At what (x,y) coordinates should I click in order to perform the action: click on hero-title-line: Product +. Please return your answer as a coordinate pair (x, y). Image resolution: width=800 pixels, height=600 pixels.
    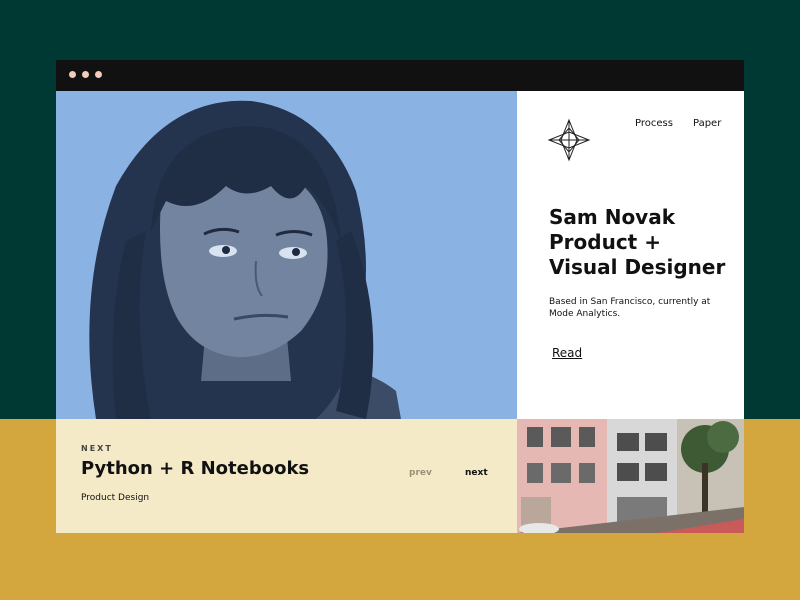
    Looking at the image, I should click on (605, 242).